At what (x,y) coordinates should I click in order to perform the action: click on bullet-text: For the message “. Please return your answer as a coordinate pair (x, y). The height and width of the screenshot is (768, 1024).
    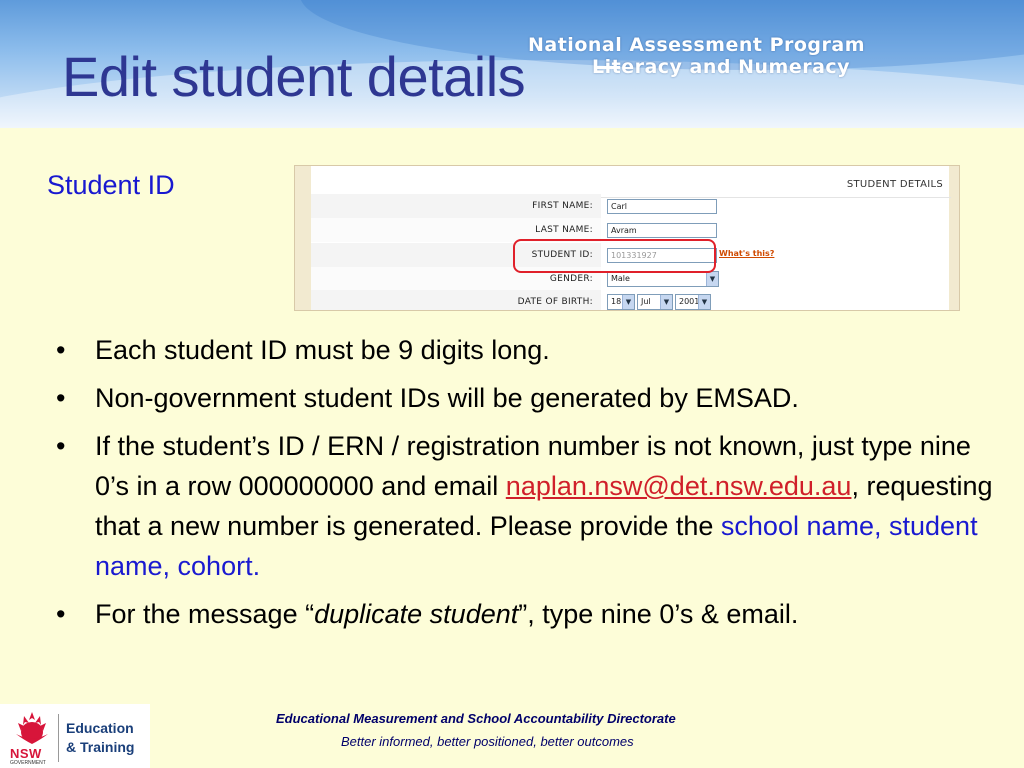
    Looking at the image, I should click on (205, 614).